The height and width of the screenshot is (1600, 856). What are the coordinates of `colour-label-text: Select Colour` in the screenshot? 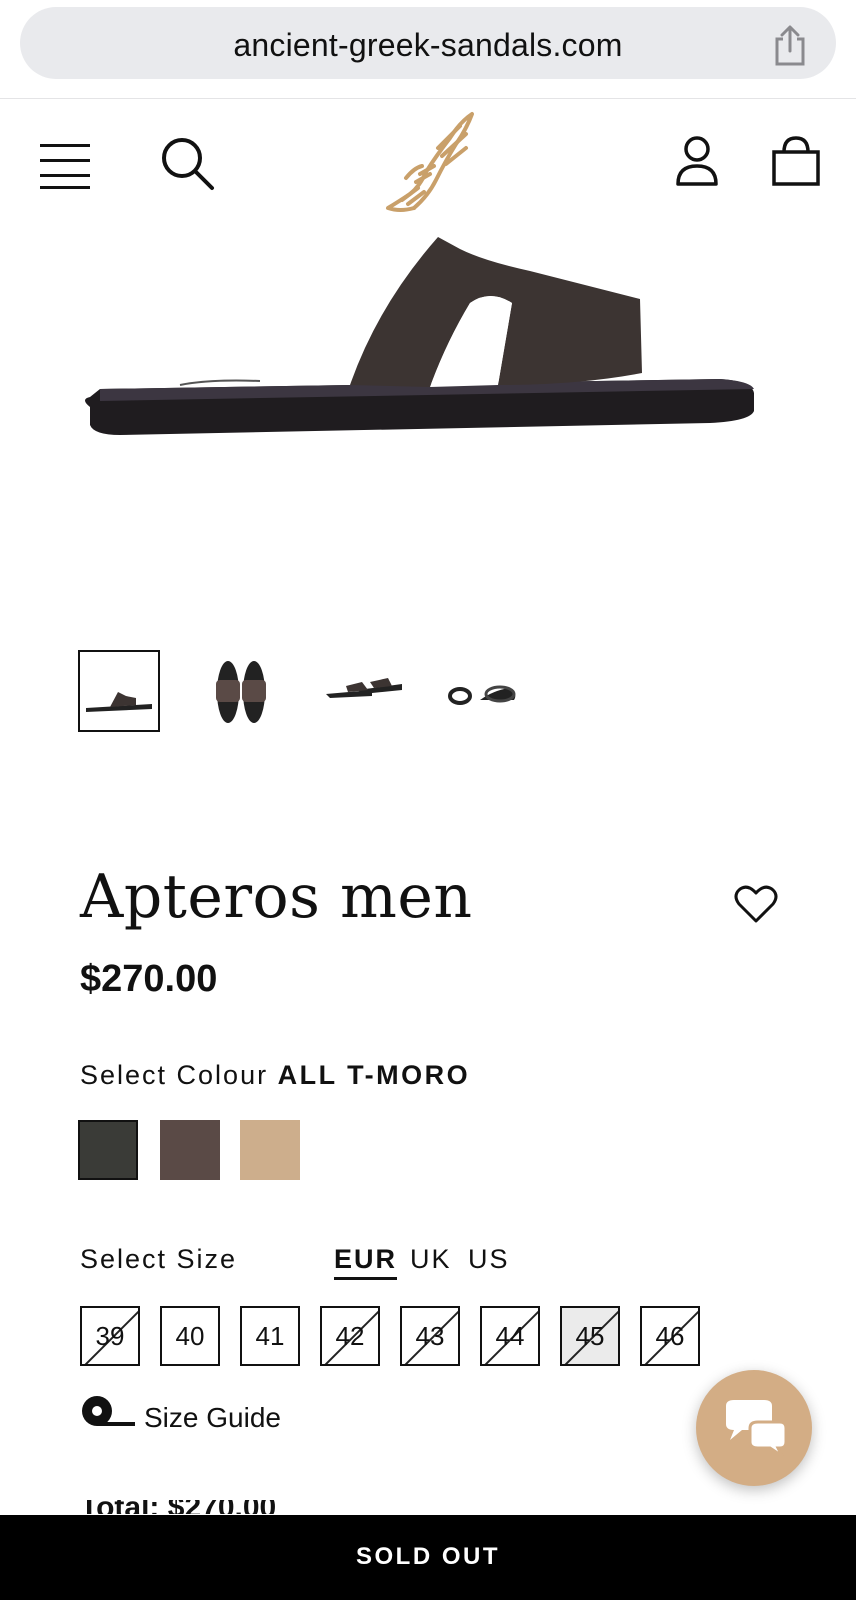 It's located at (174, 1075).